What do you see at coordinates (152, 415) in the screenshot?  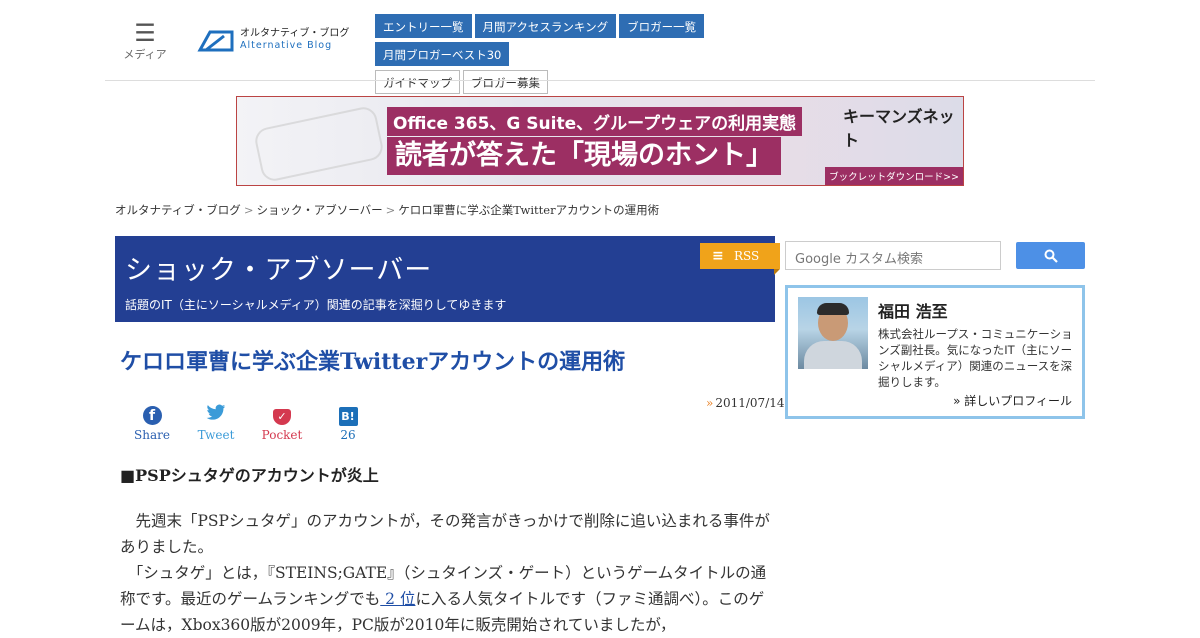 I see `facebook-icon: f` at bounding box center [152, 415].